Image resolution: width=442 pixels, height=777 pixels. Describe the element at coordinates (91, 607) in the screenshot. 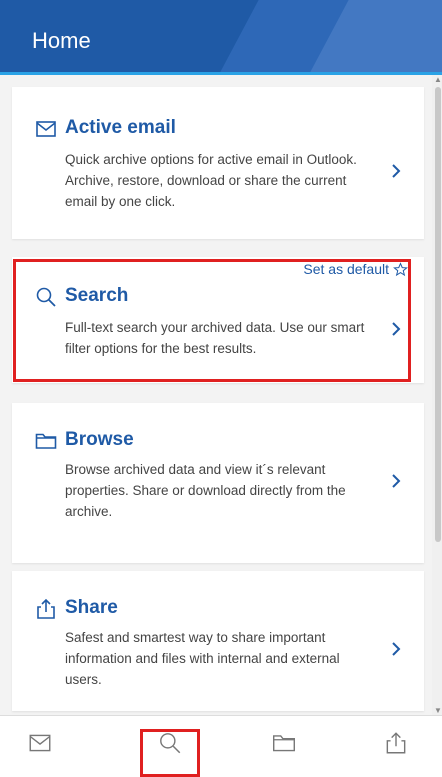

I see `card-title: Share` at that location.